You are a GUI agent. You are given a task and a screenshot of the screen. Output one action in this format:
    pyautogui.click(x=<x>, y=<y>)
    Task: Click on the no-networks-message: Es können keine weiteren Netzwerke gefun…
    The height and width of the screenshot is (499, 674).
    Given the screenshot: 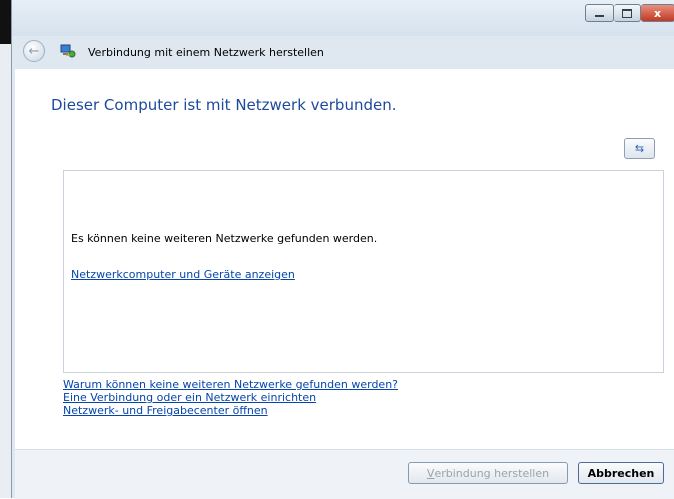 What is the action you would take?
    pyautogui.click(x=224, y=238)
    